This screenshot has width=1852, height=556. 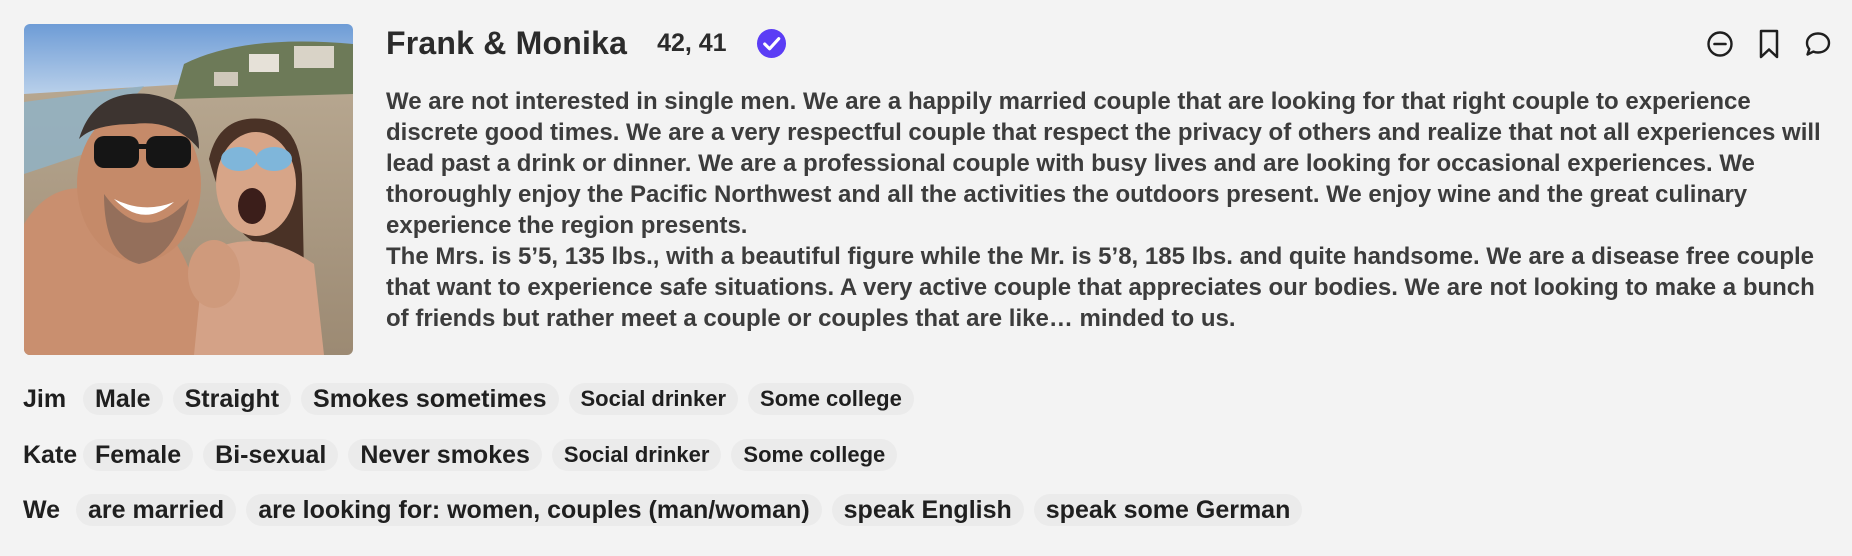 I want to click on verified-badge-icon, so click(x=771, y=43).